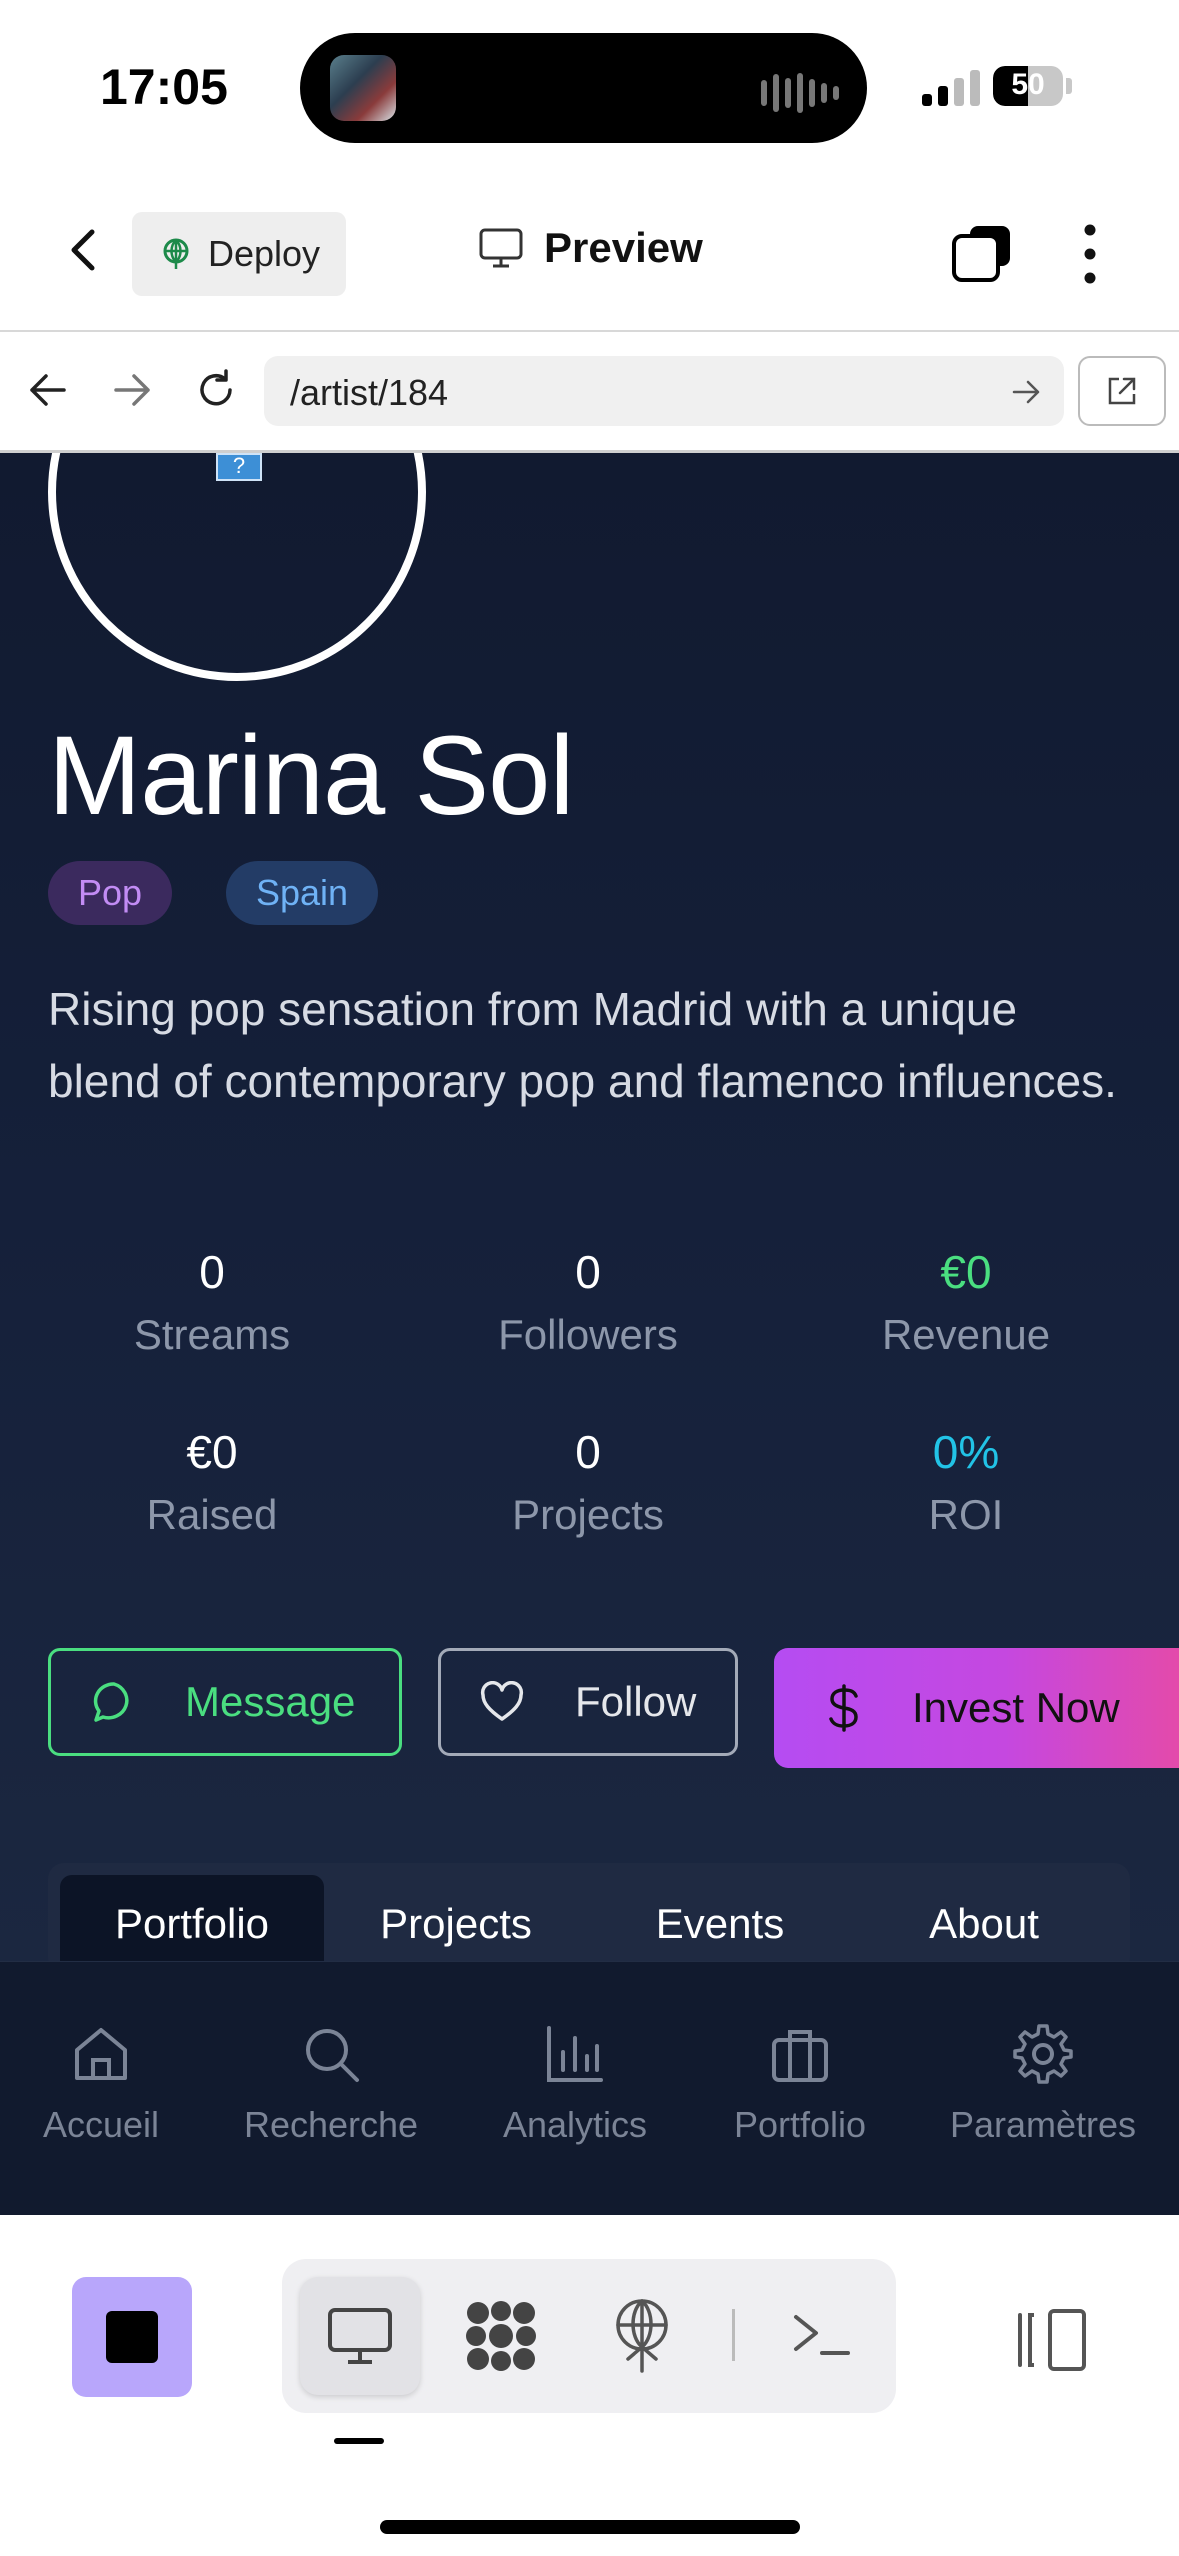 This screenshot has height=2556, width=1179. Describe the element at coordinates (192, 1918) in the screenshot. I see `tab-portfolio: Portfolio` at that location.